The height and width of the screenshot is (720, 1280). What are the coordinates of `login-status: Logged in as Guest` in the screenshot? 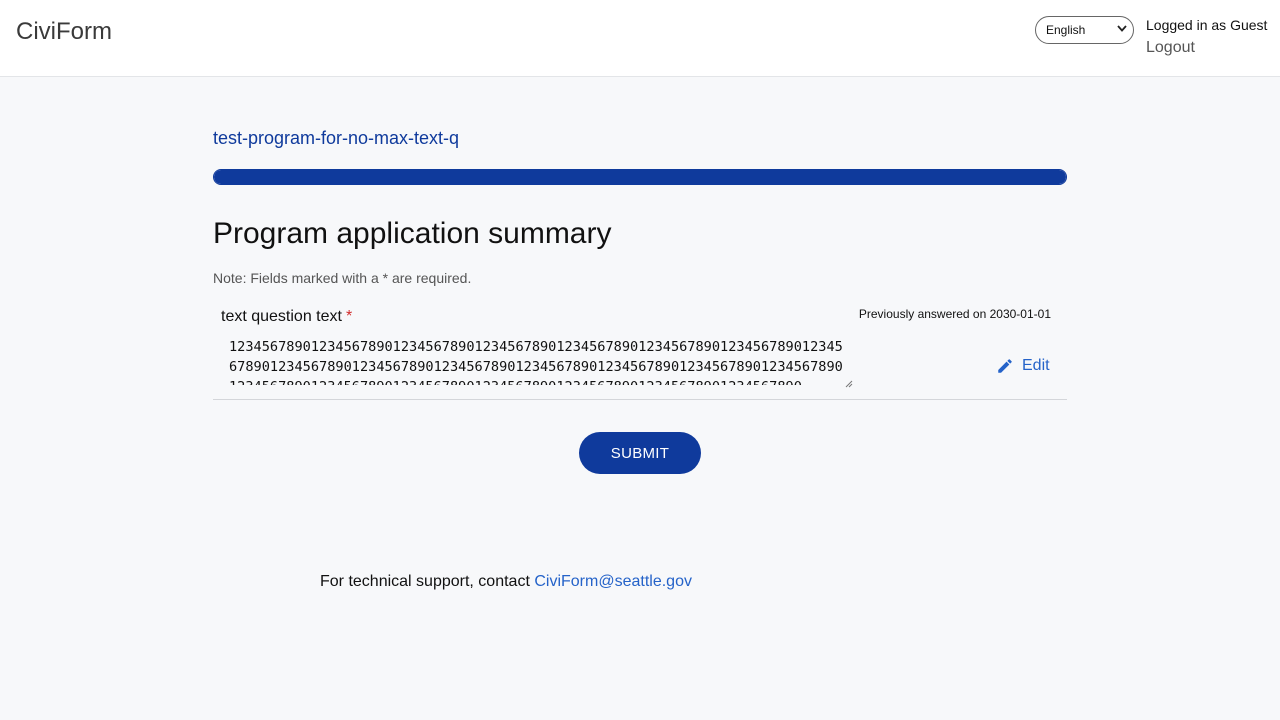 It's located at (1207, 25).